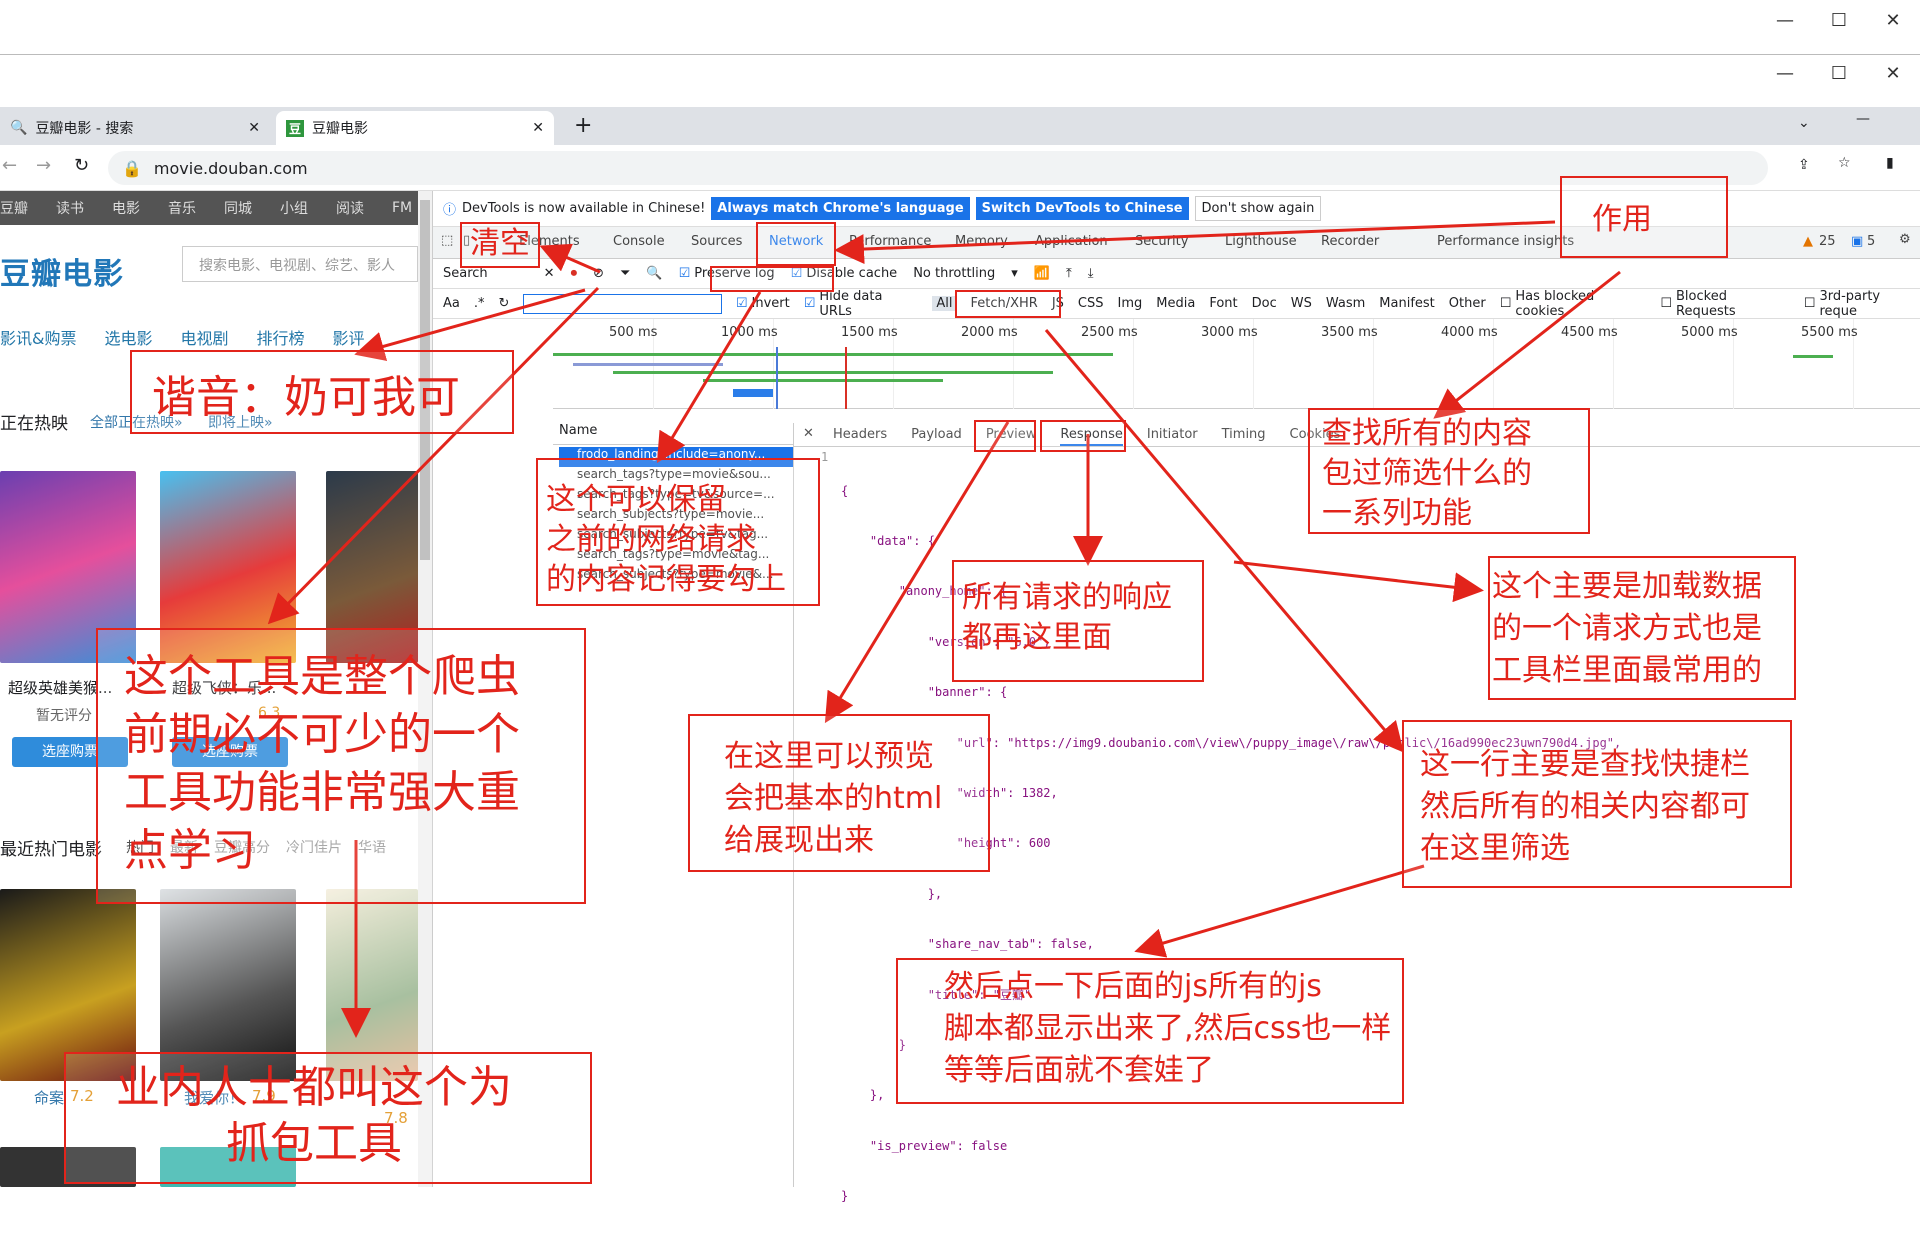  I want to click on bookmark-star-icon: ☆, so click(1844, 163).